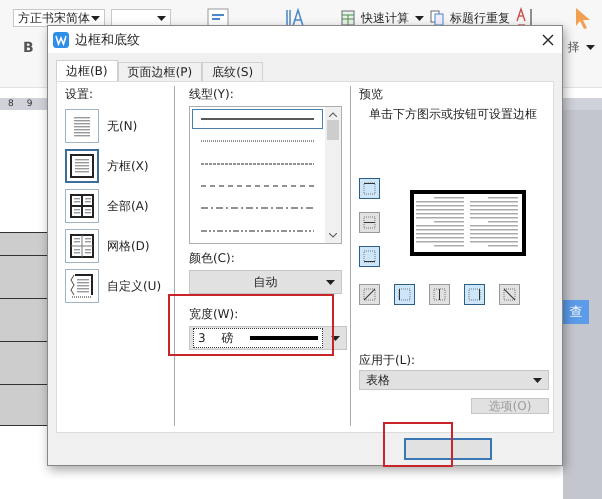 The height and width of the screenshot is (499, 602). Describe the element at coordinates (160, 71) in the screenshot. I see `tab: 页面边框(P)` at that location.